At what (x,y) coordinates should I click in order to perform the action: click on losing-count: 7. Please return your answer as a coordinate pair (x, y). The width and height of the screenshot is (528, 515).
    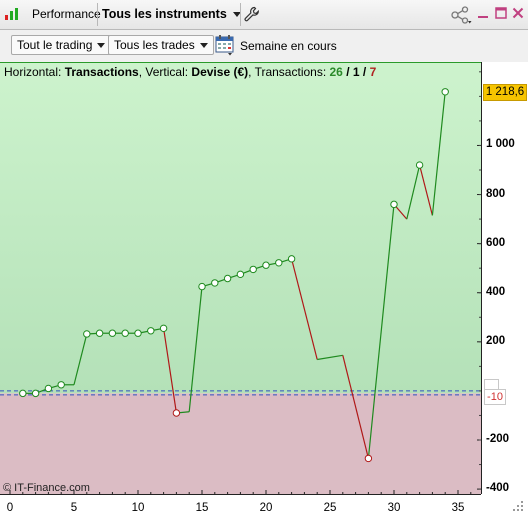
    Looking at the image, I should click on (373, 72).